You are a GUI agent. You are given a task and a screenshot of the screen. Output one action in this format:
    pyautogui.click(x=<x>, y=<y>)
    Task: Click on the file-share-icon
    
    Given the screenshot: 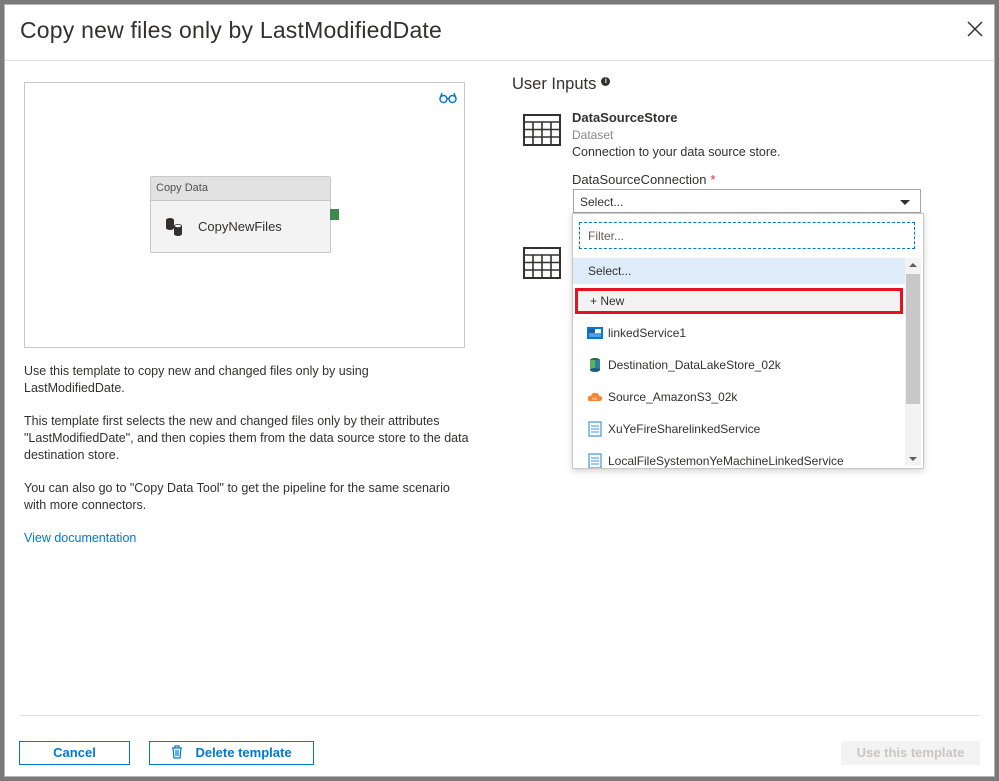 What is the action you would take?
    pyautogui.click(x=595, y=429)
    